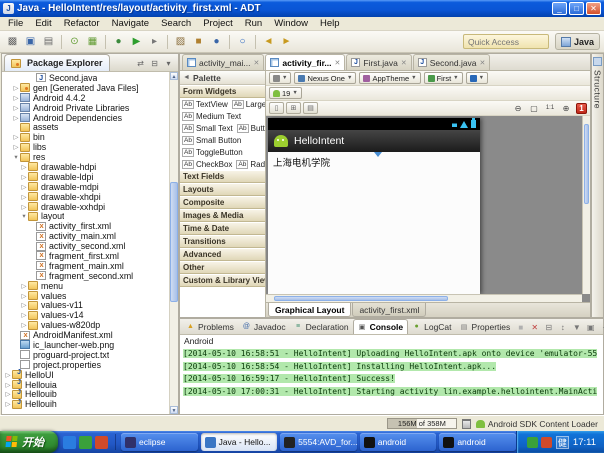  Describe the element at coordinates (85, 384) in the screenshot. I see `tree-item-hellouia: ▷Hellouia` at that location.